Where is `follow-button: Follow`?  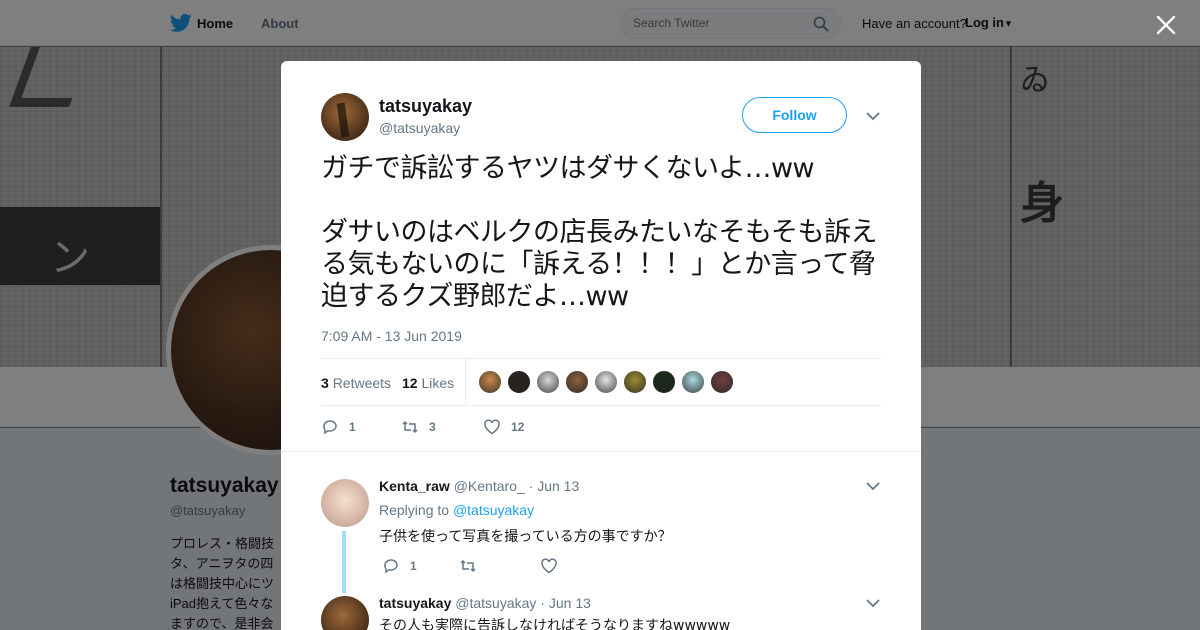 follow-button: Follow is located at coordinates (794, 115).